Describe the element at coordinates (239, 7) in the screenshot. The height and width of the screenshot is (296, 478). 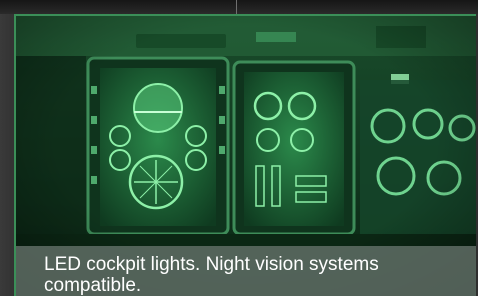
I see `top-strip` at that location.